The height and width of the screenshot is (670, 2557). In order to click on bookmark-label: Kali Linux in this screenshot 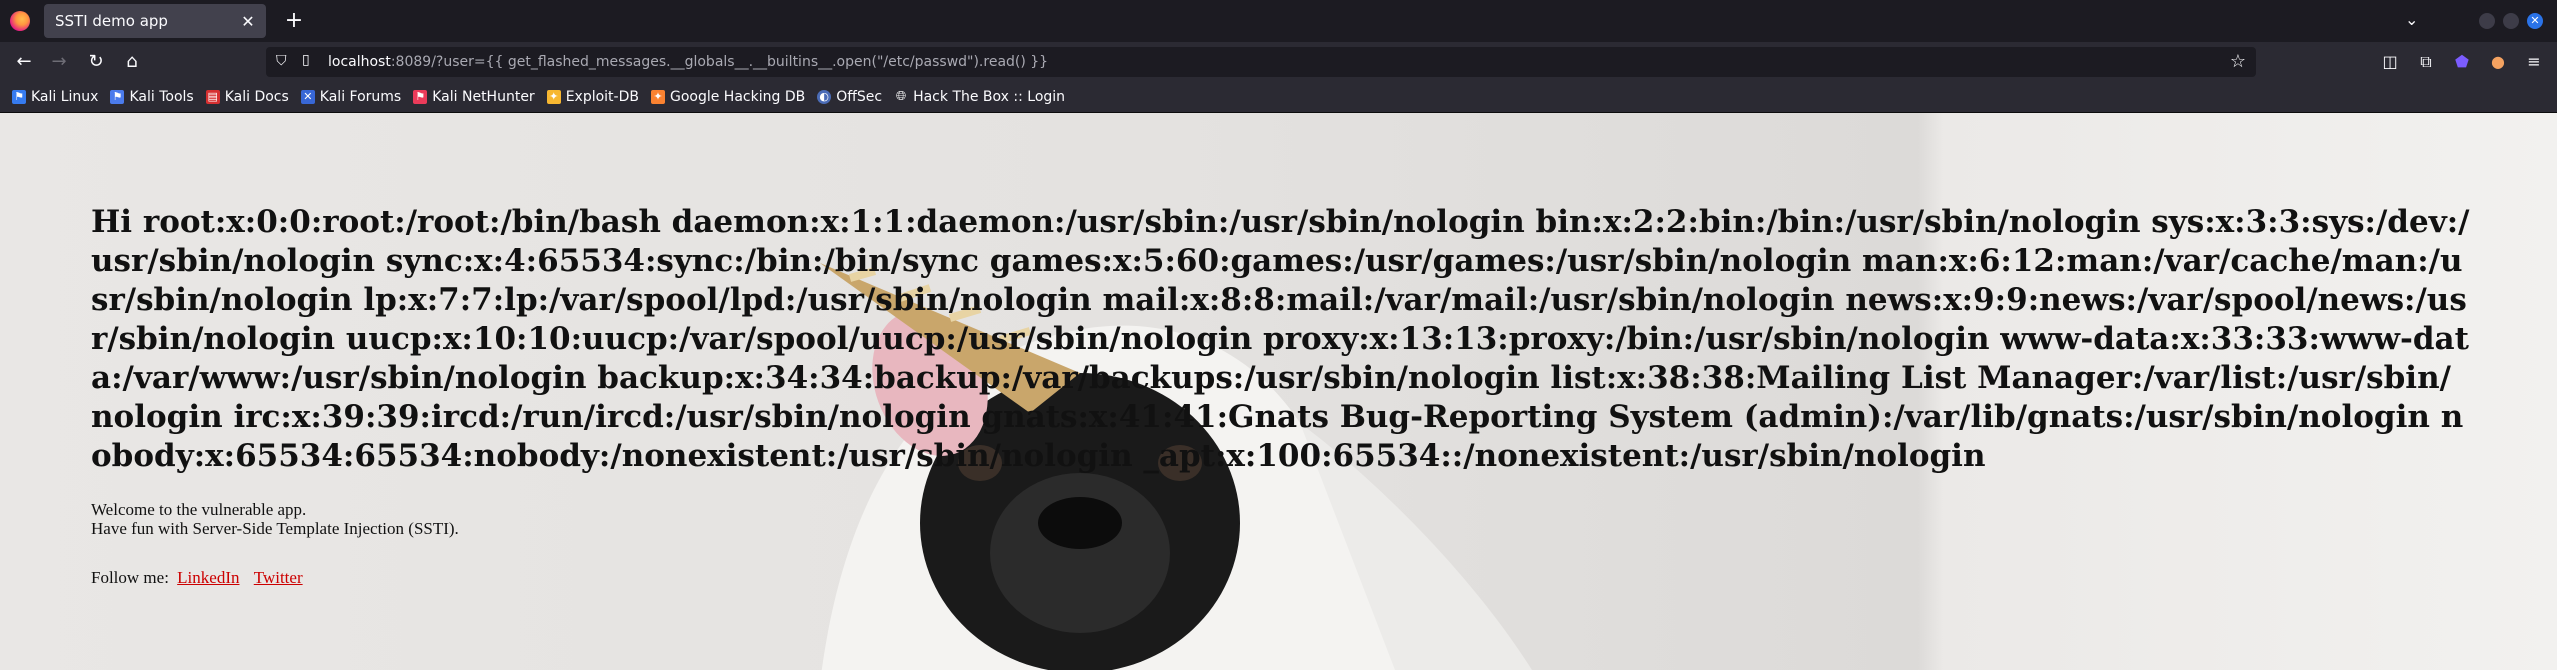, I will do `click(65, 97)`.